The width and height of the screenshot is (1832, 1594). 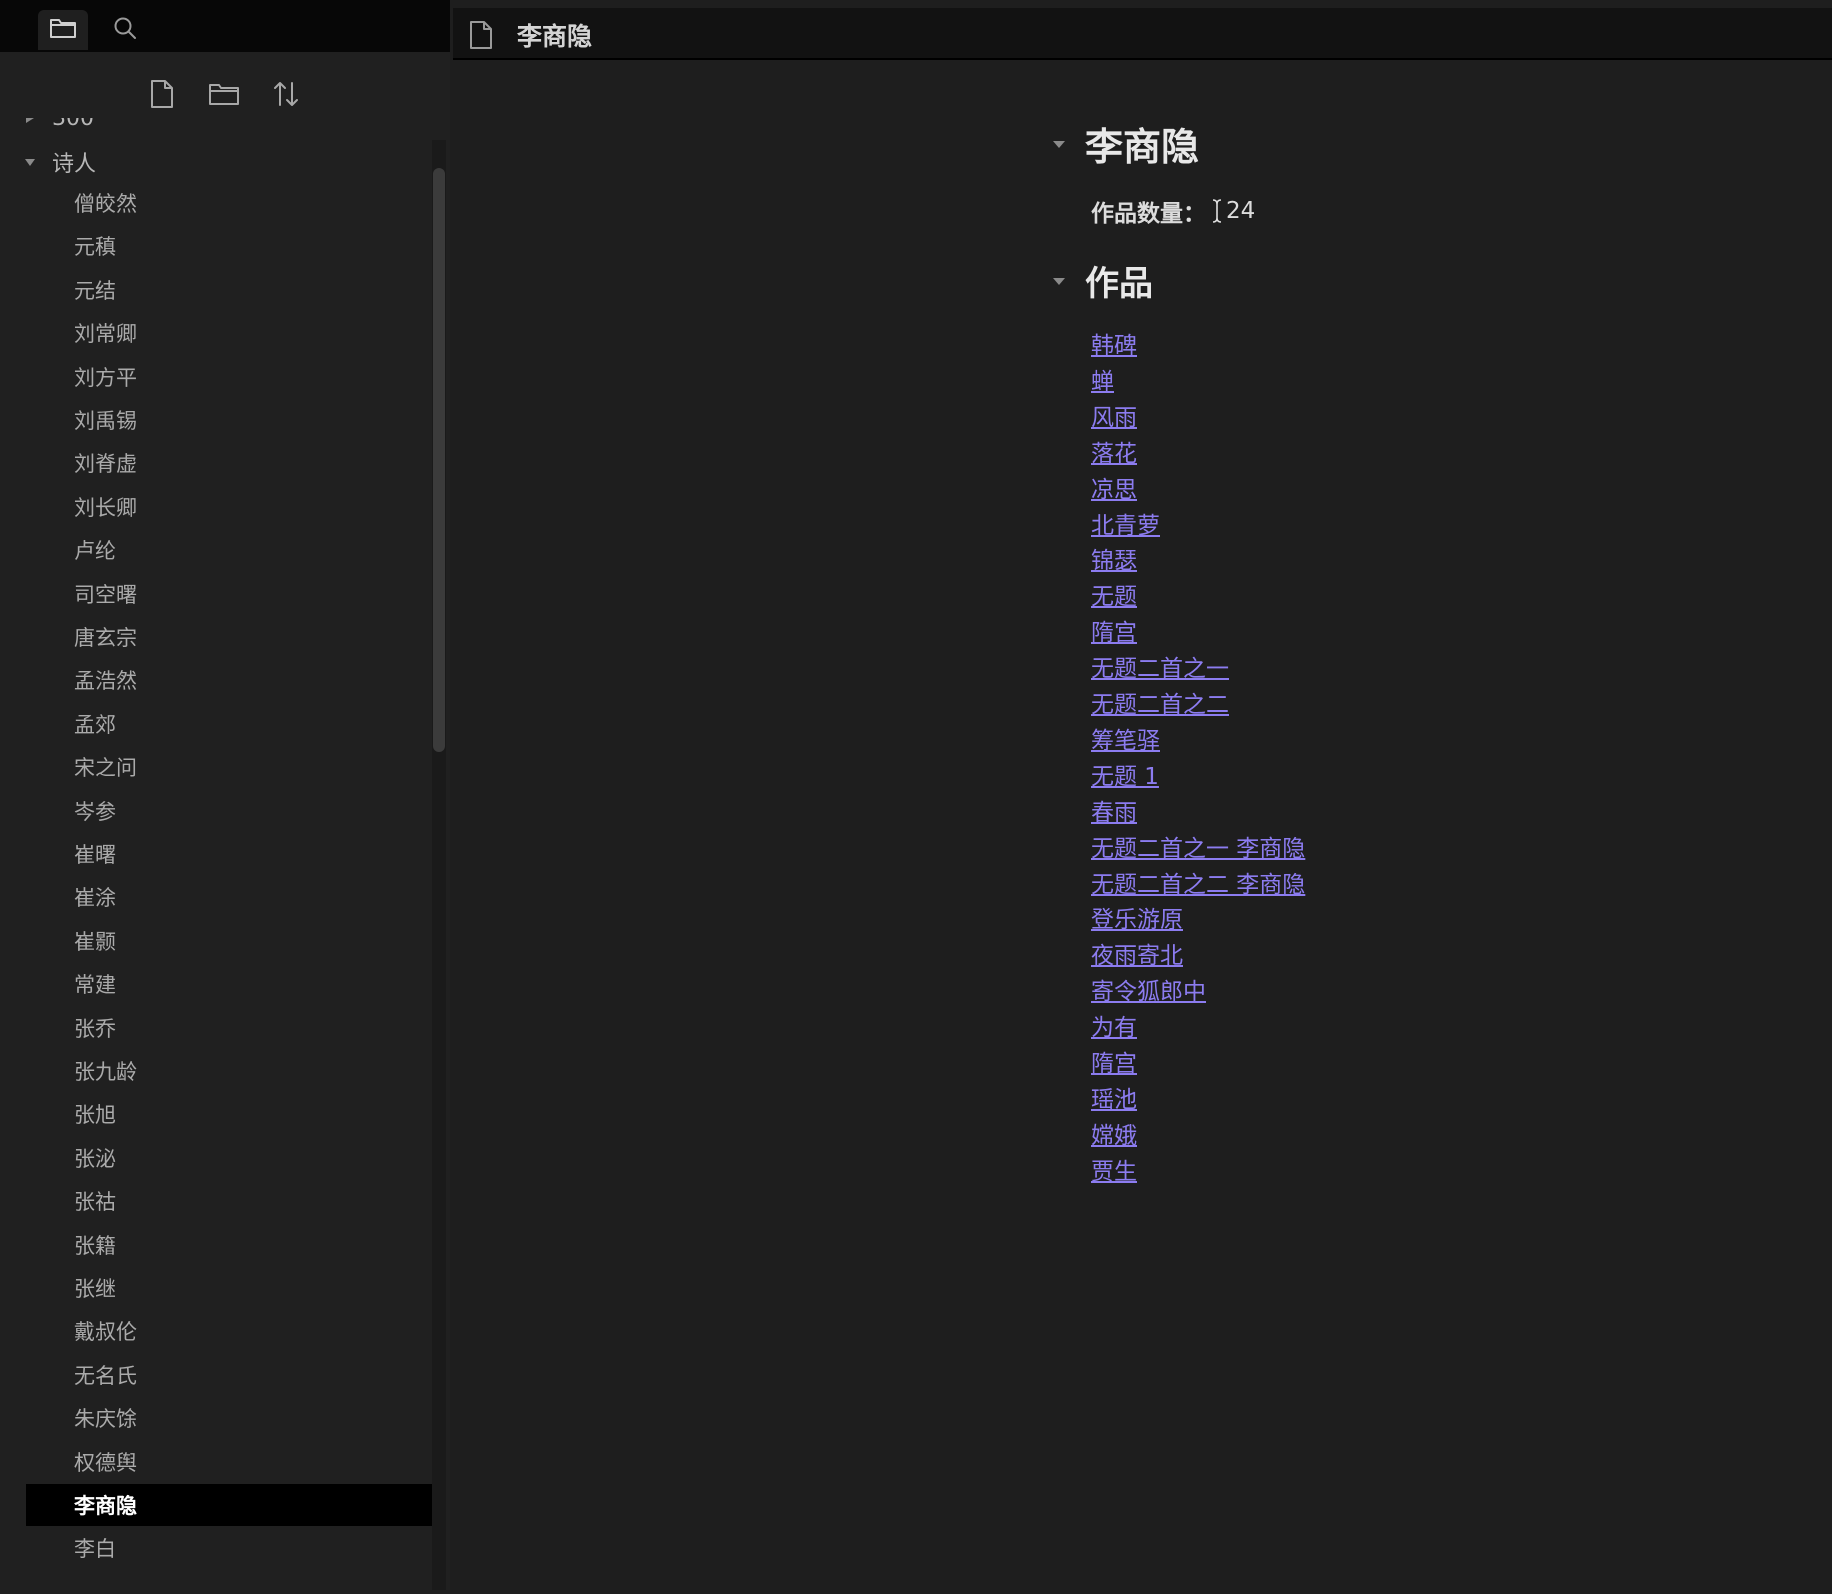 What do you see at coordinates (229, 246) in the screenshot?
I see `tree-item: 元稹` at bounding box center [229, 246].